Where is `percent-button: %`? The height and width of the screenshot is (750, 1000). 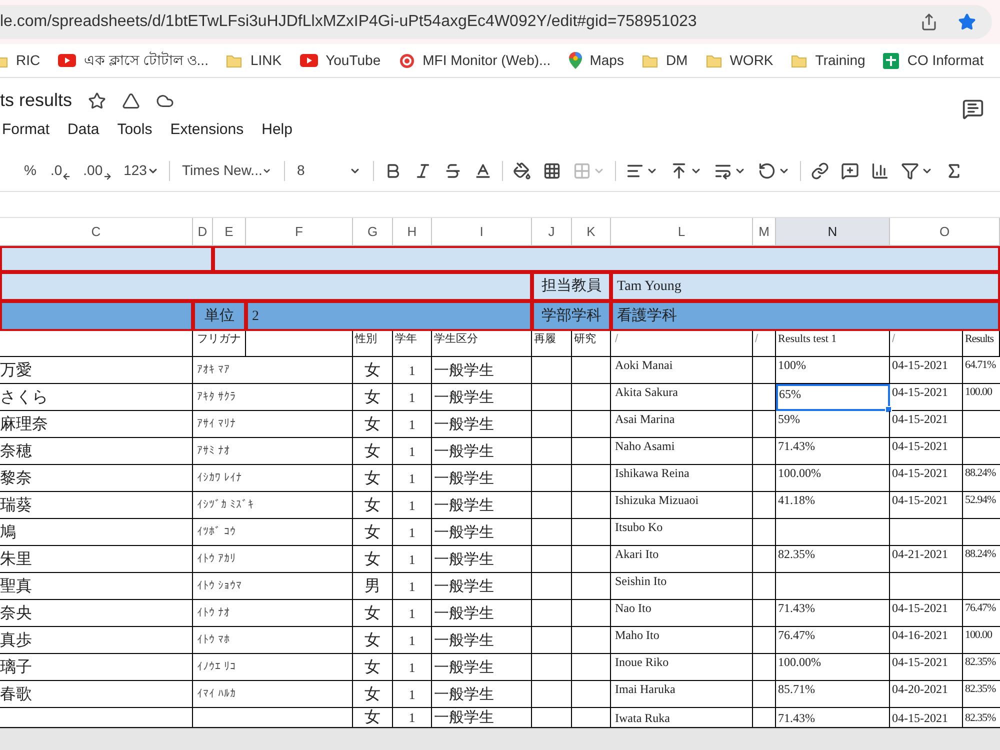
percent-button: % is located at coordinates (30, 170).